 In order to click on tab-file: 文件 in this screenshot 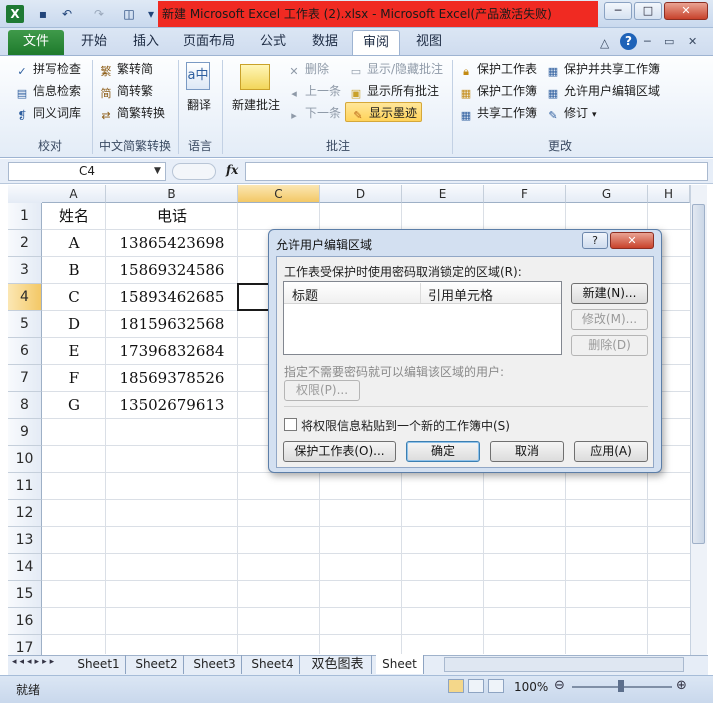, I will do `click(36, 42)`.